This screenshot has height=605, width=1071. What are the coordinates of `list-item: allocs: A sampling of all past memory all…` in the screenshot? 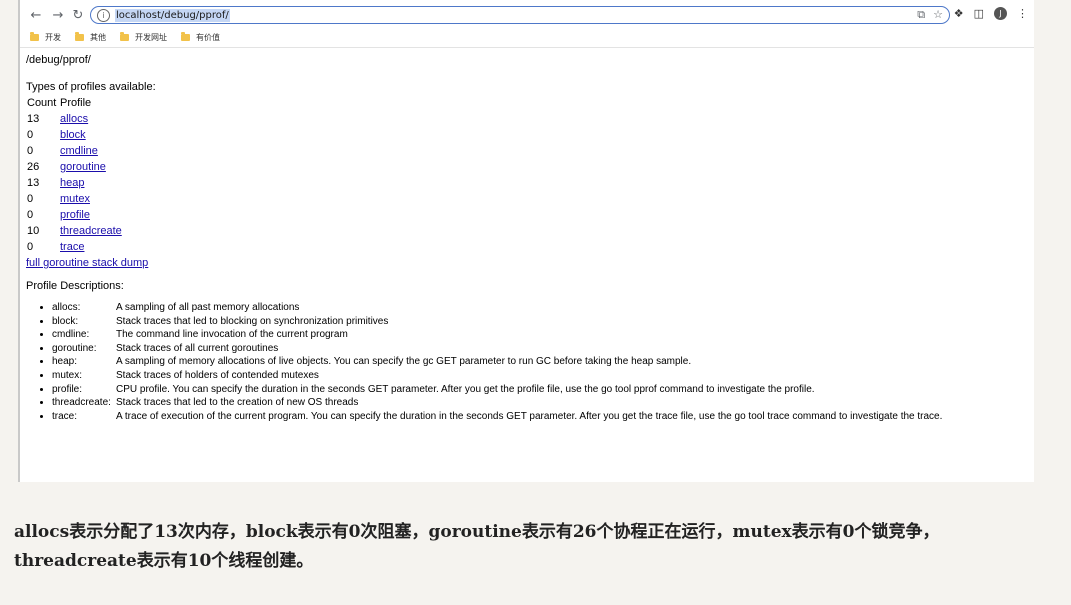 It's located at (534, 308).